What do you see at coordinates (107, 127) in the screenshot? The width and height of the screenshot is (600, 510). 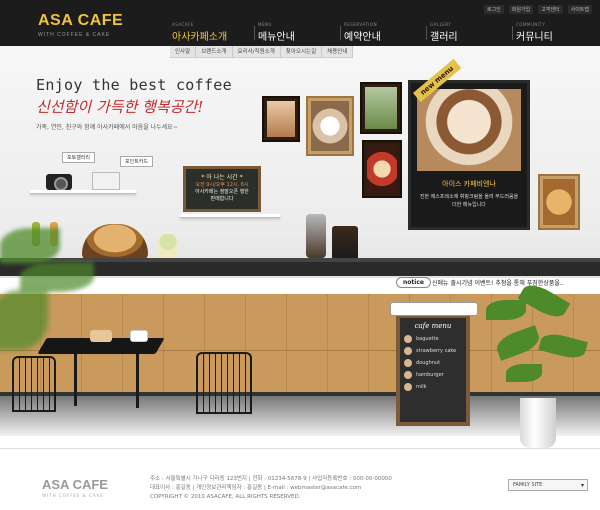 I see `hero-description: 가족, 연인, 친구와 함께 아사카페에서 마음을 나누세요~` at bounding box center [107, 127].